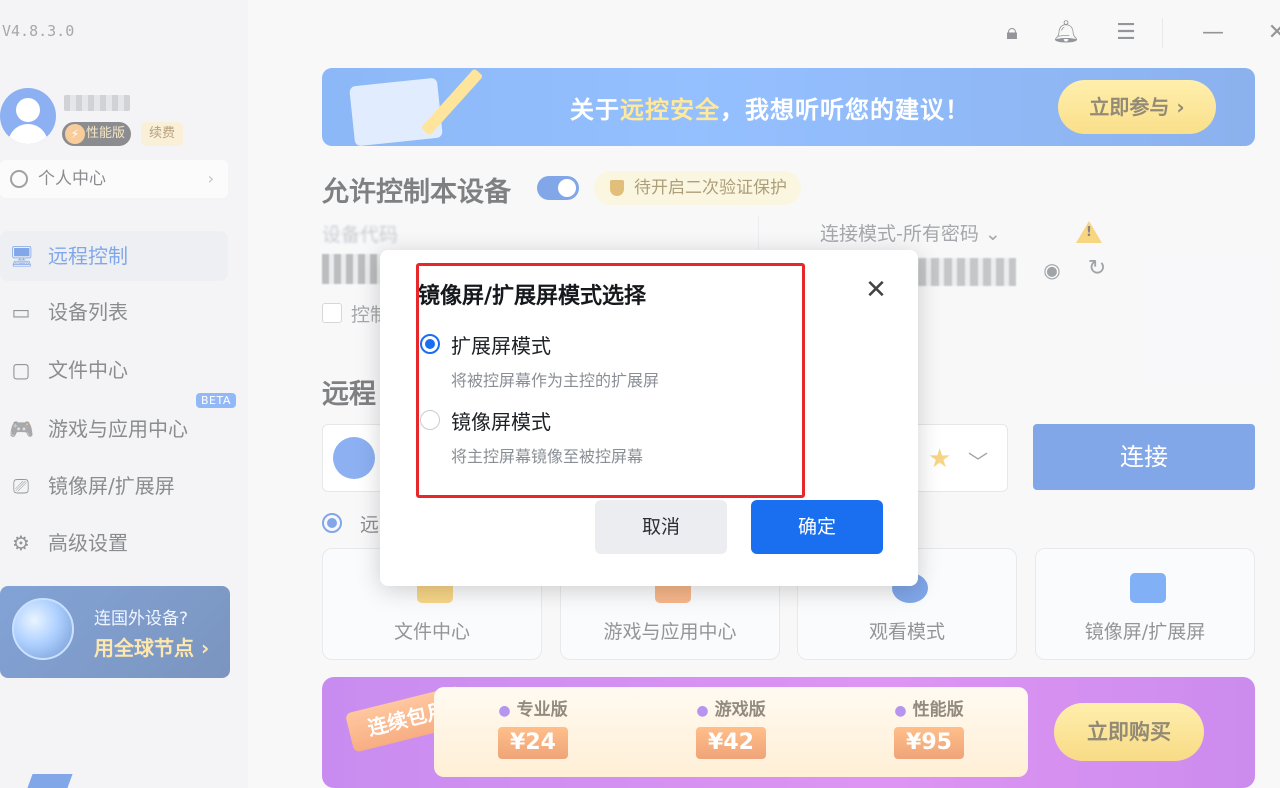 This screenshot has height=788, width=1280. Describe the element at coordinates (817, 527) in the screenshot. I see `confirm-button: 确定` at that location.